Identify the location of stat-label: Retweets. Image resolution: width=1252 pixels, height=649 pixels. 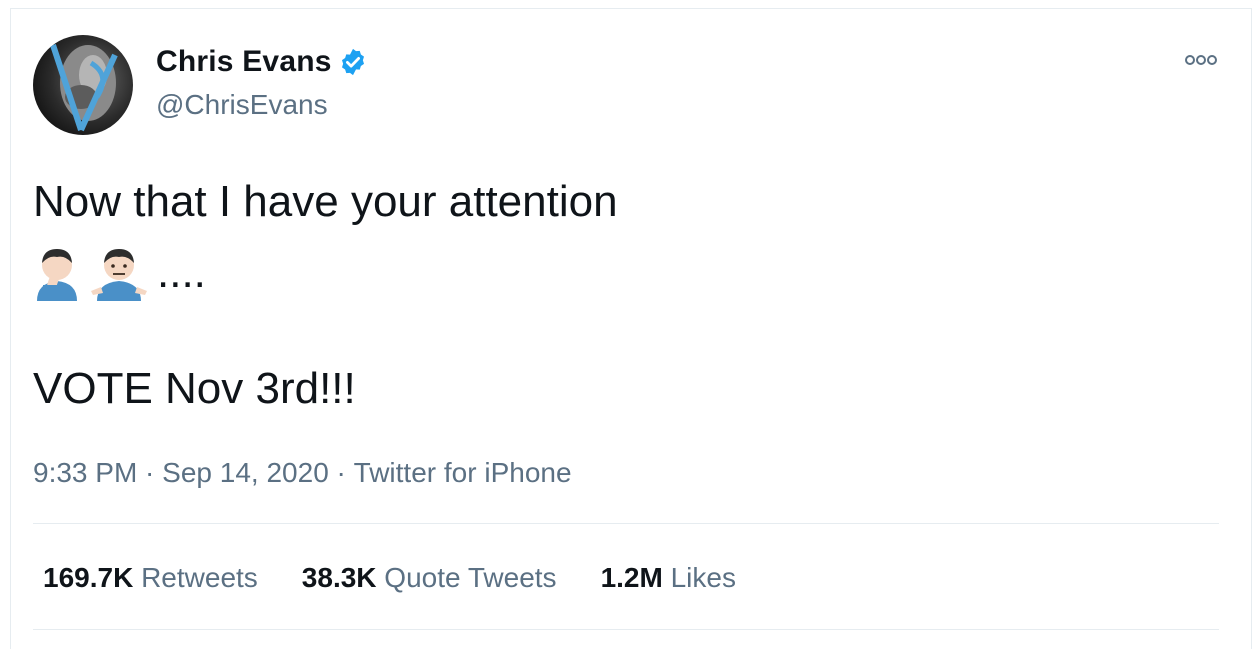
(199, 577).